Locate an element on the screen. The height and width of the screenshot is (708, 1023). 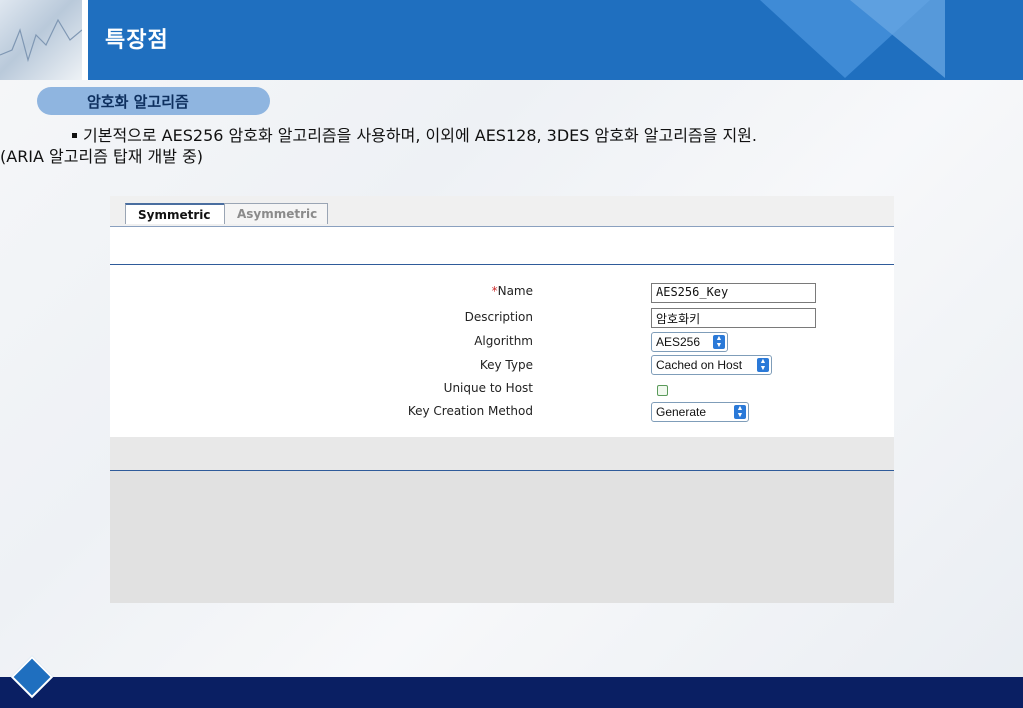
algorithm-label: Algorithm is located at coordinates (503, 341).